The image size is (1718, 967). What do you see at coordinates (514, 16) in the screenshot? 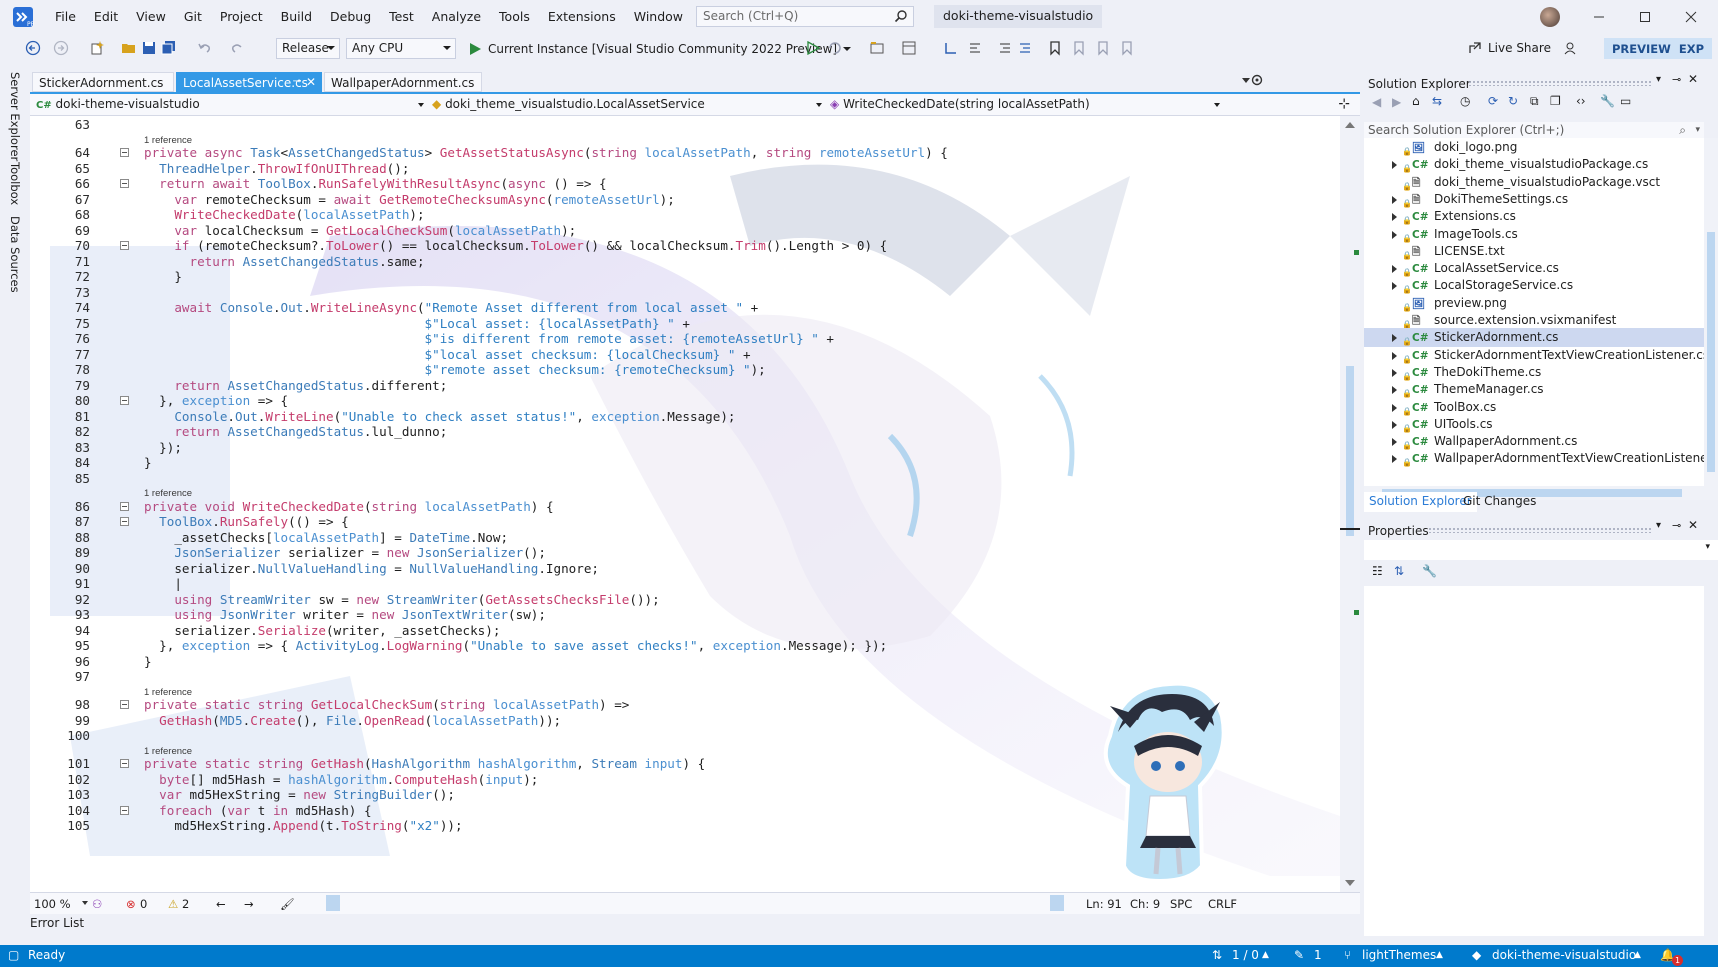
I see `menu-tools: Tools` at bounding box center [514, 16].